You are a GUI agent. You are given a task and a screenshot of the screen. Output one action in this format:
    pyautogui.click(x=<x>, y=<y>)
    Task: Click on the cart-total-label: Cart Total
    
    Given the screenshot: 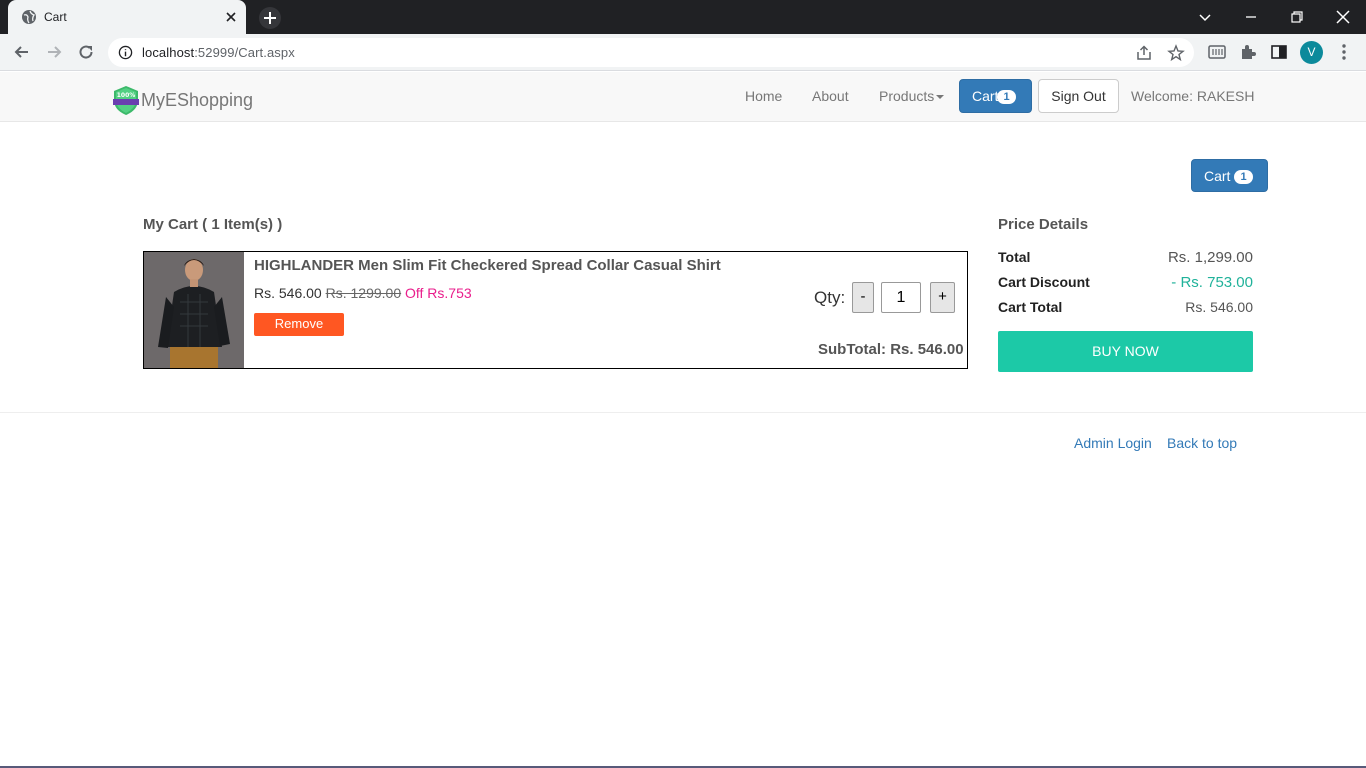 What is the action you would take?
    pyautogui.click(x=1030, y=307)
    